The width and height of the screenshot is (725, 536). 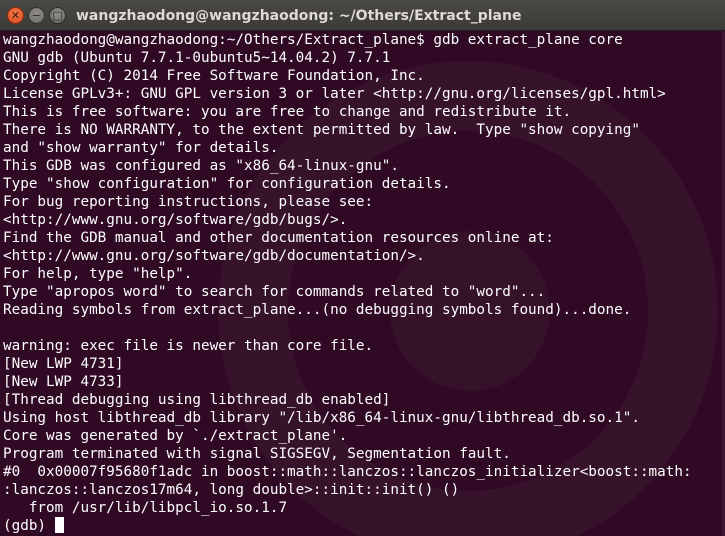 What do you see at coordinates (145, 508) in the screenshot?
I see `terminal-line: from /usr/lib/libpcl_io.so.1.7` at bounding box center [145, 508].